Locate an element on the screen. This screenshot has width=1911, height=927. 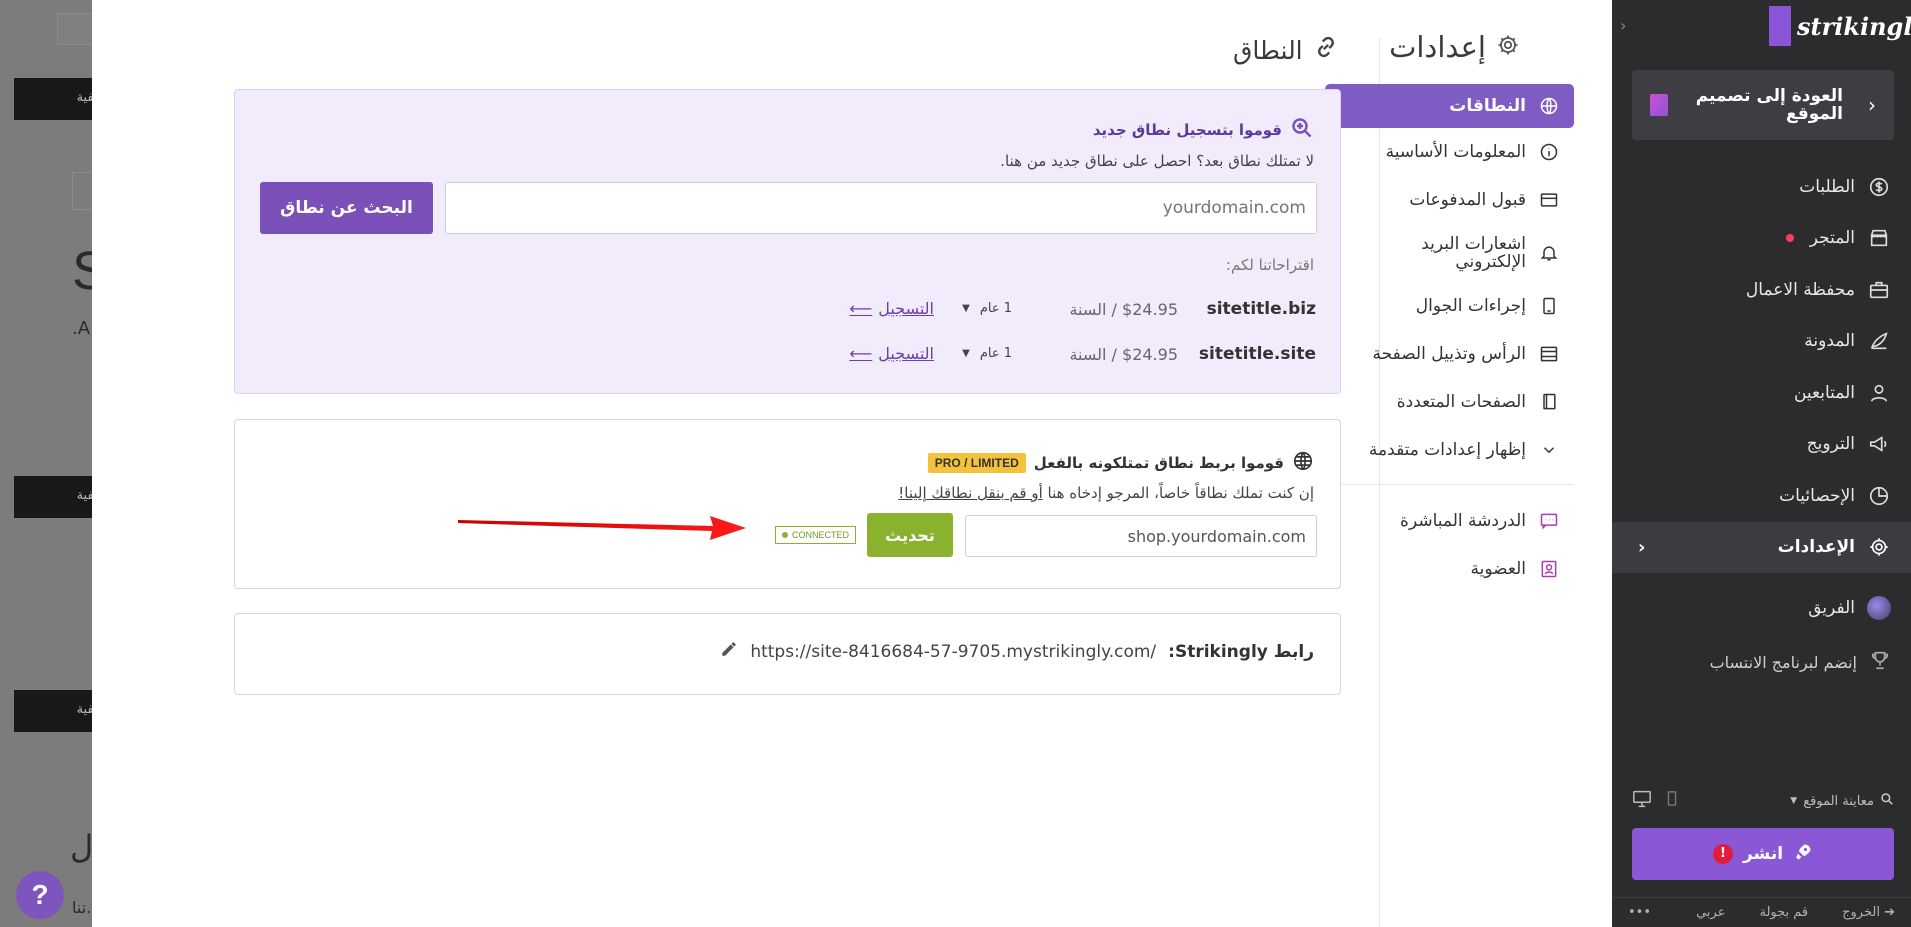
suggestions-label: اقتراحاتنا لكم: is located at coordinates (1269, 265).